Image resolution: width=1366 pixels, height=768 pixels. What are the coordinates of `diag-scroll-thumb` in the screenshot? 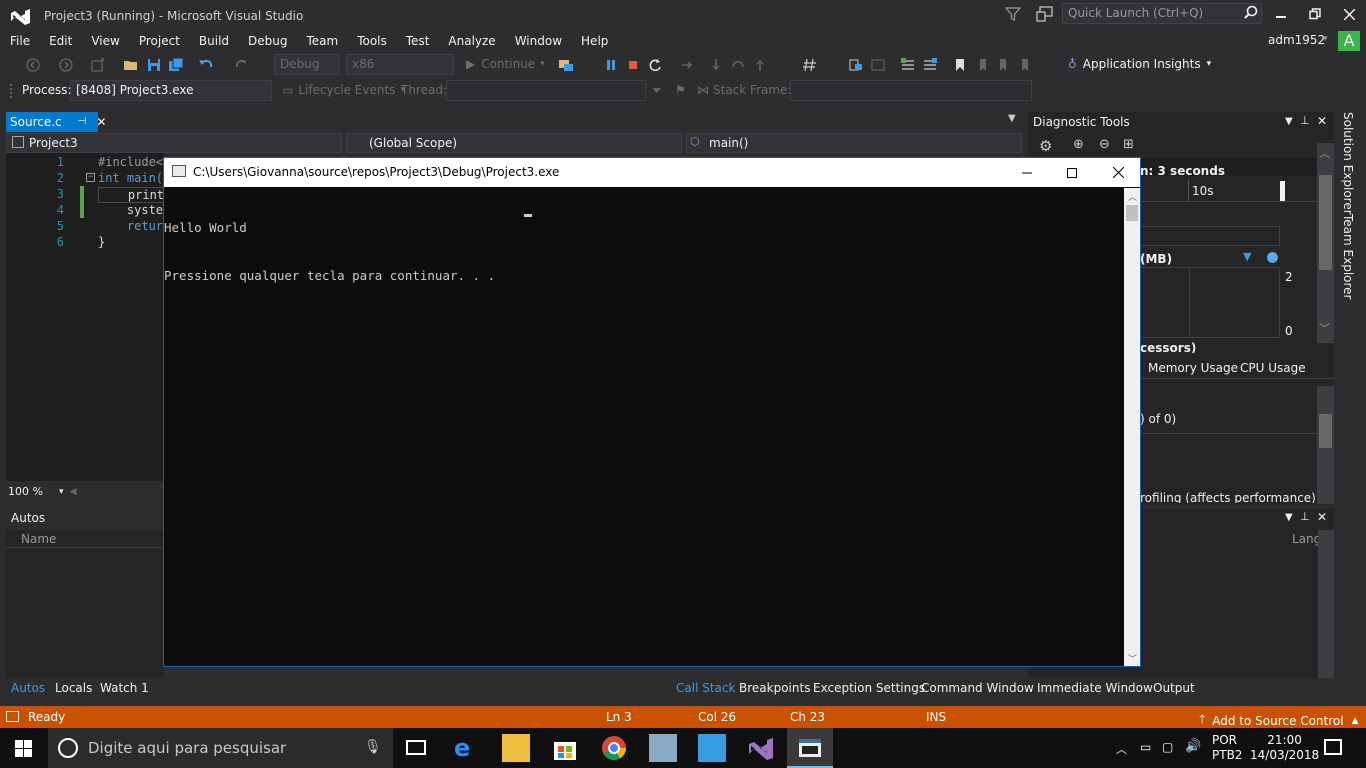 It's located at (1325, 222).